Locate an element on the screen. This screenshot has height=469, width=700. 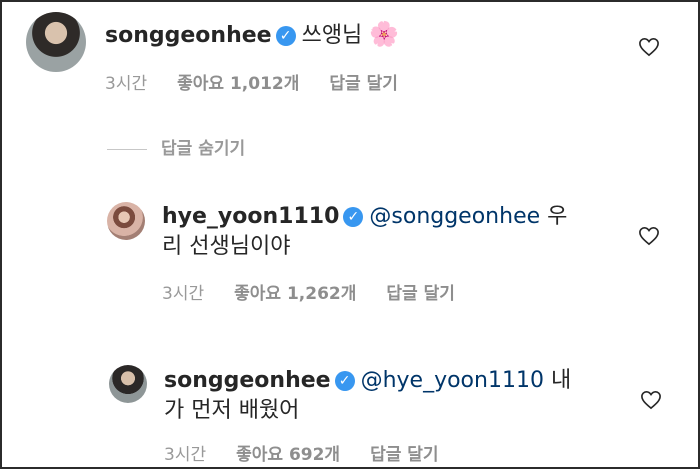
comment-text: 우 is located at coordinates (557, 216).